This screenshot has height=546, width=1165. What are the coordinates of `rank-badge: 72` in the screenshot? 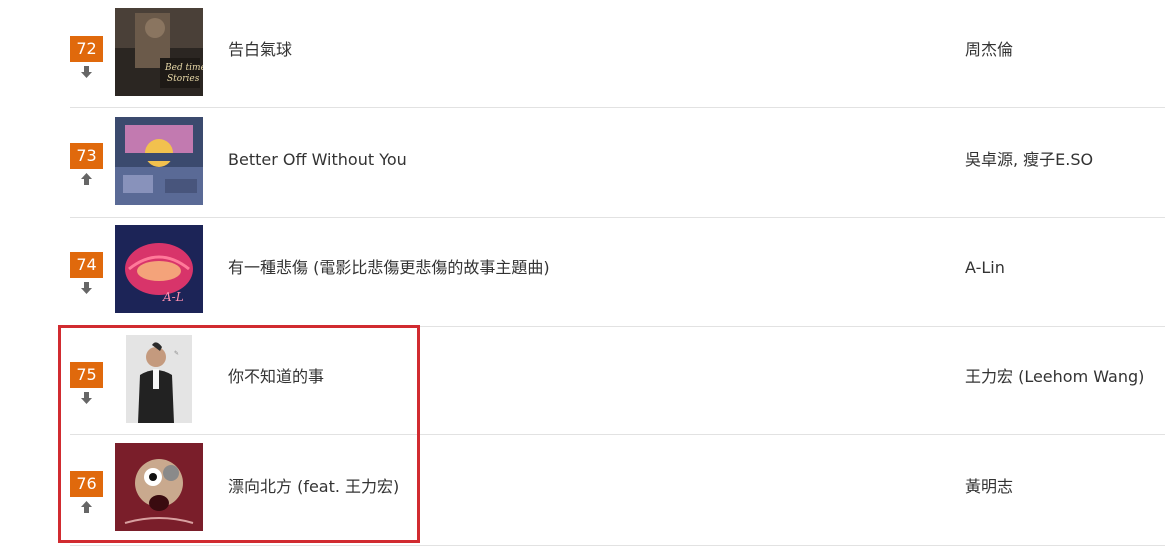 It's located at (86, 49).